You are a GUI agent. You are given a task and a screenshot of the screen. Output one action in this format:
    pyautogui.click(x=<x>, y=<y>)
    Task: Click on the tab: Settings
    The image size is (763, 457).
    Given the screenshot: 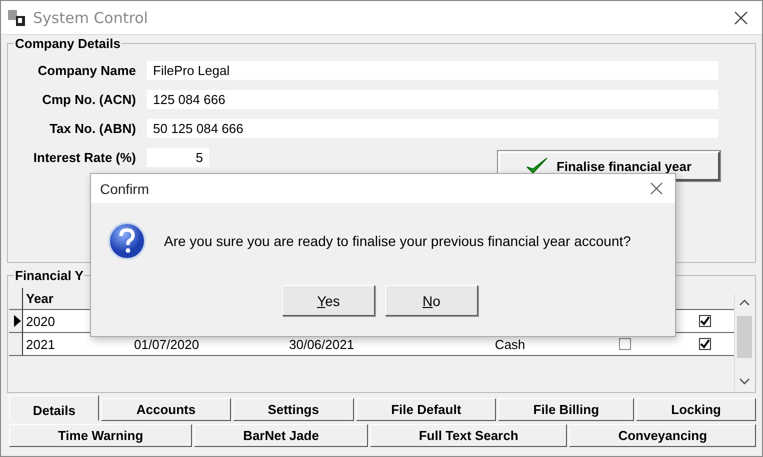 What is the action you would take?
    pyautogui.click(x=293, y=409)
    